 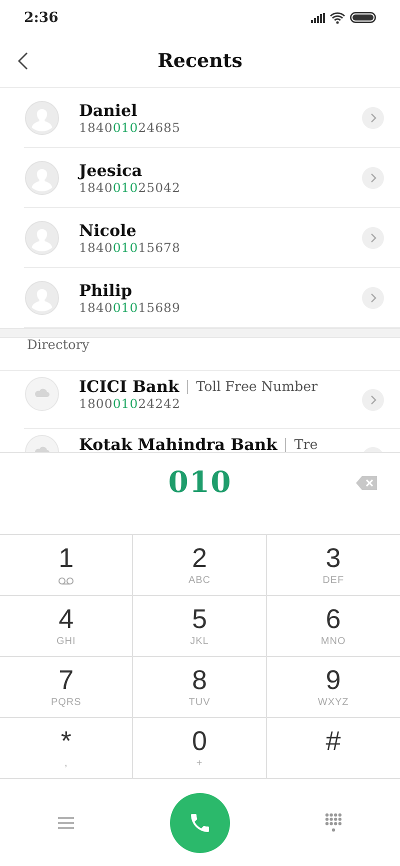 I want to click on battery-icon, so click(x=363, y=17).